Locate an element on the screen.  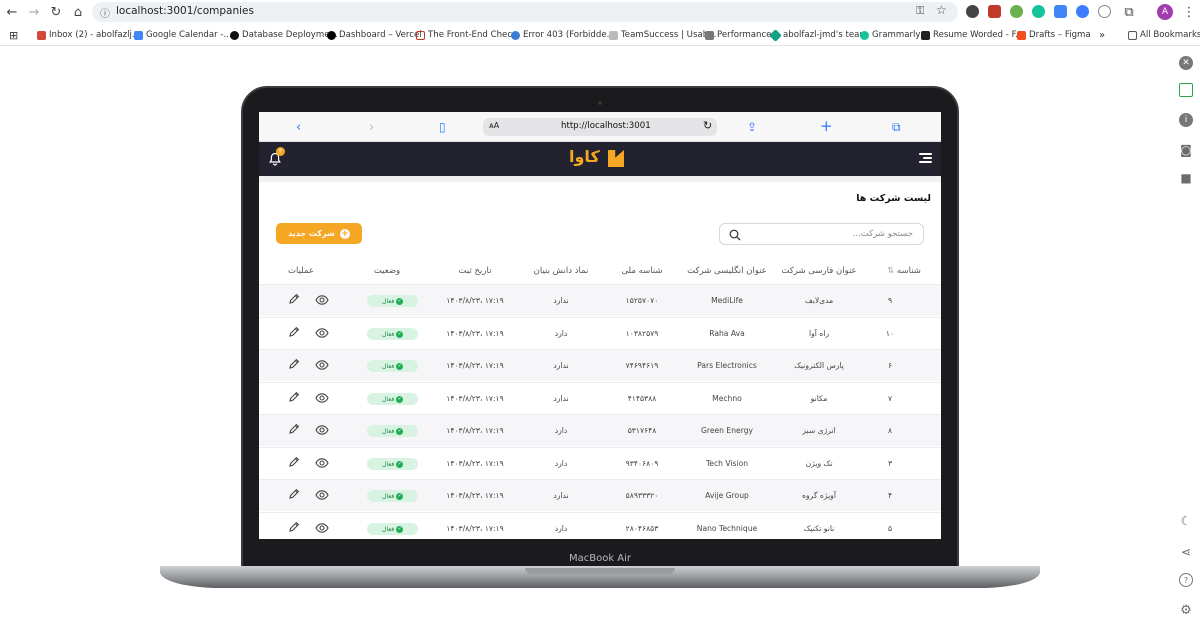
bookmark-item: Drafts – Figma is located at coordinates (1054, 35).